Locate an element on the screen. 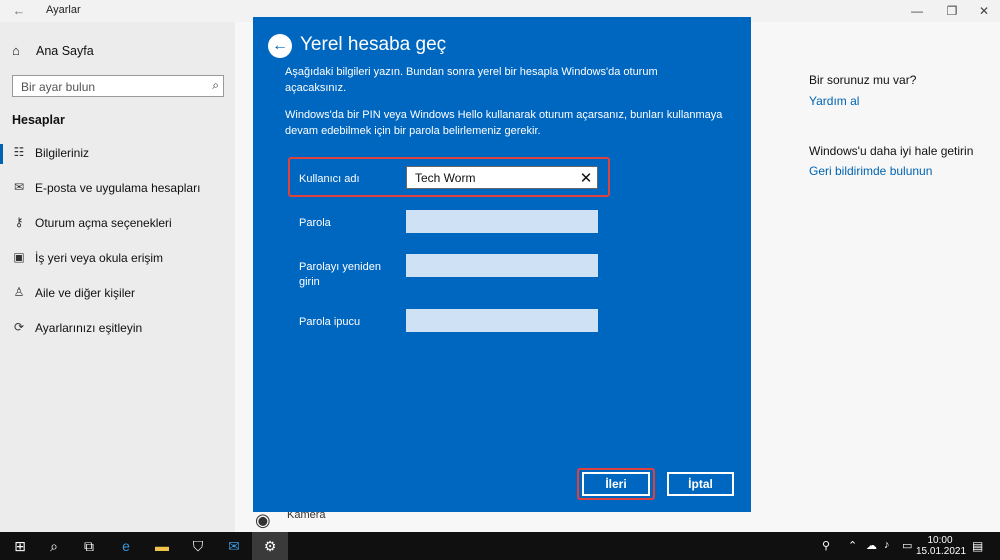 This screenshot has height=560, width=1000. sidebar-item-work-access: ▣ İş yeri veya okula erişim is located at coordinates (117, 259).